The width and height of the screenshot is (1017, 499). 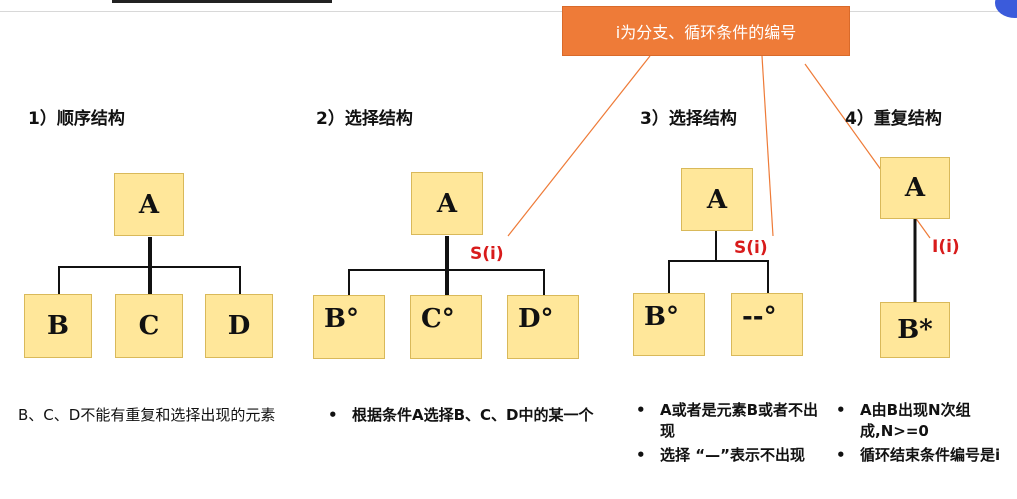 What do you see at coordinates (149, 204) in the screenshot?
I see `seq-box-a: A` at bounding box center [149, 204].